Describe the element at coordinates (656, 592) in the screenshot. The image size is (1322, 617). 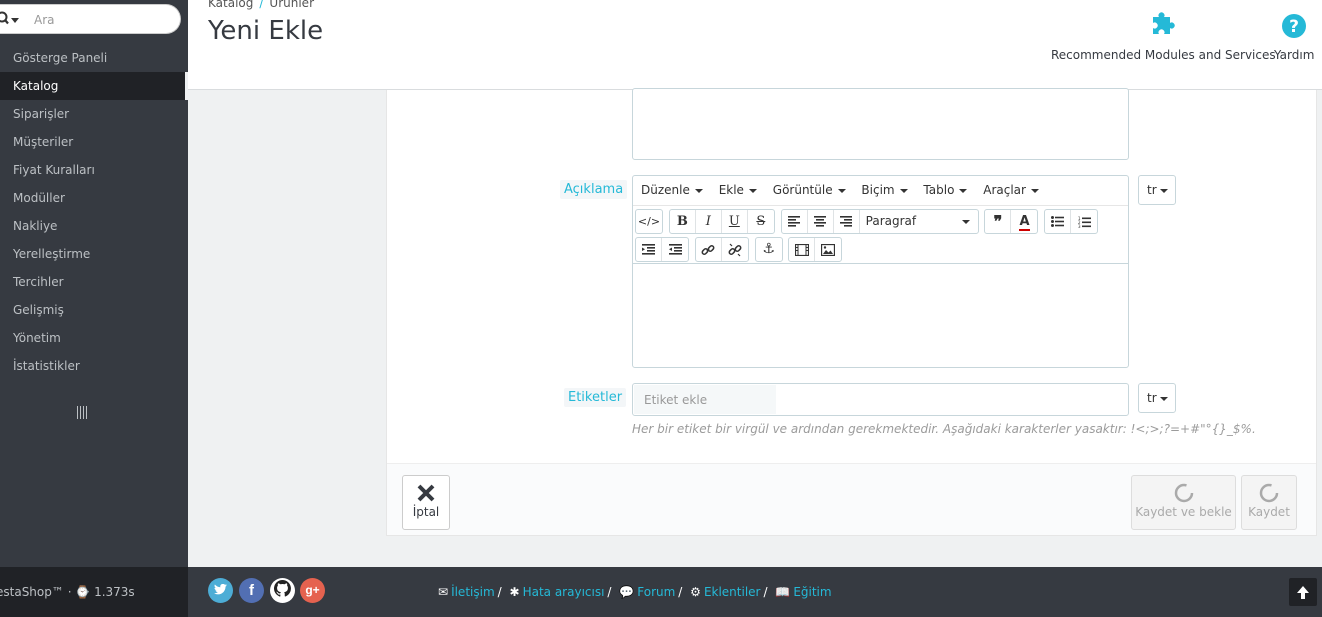
I see `footer-link-forum: Forum` at that location.